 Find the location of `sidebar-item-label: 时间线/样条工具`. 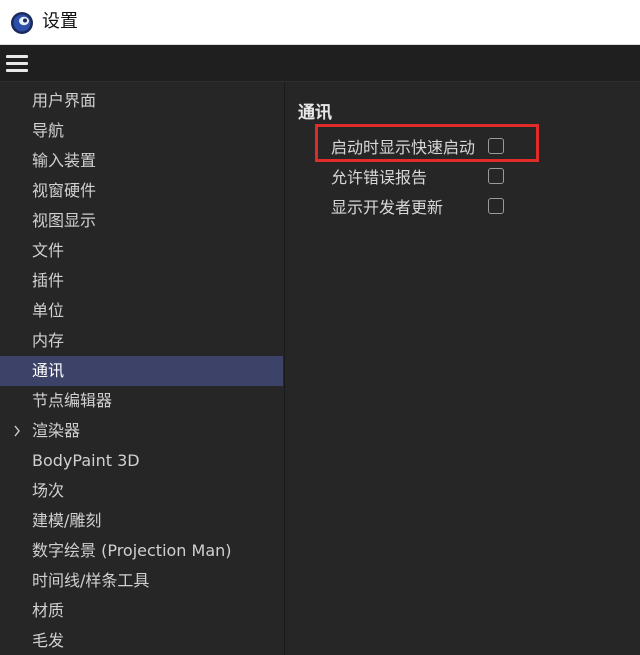

sidebar-item-label: 时间线/样条工具 is located at coordinates (91, 580).